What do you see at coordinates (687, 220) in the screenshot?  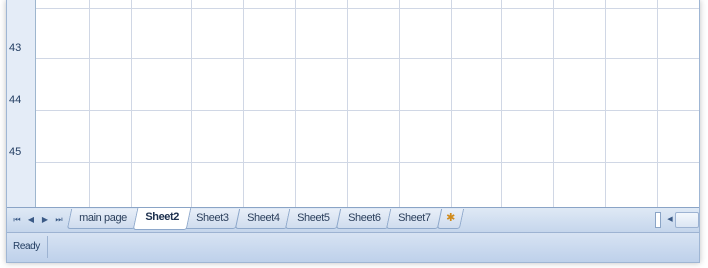 I see `scroll-track` at bounding box center [687, 220].